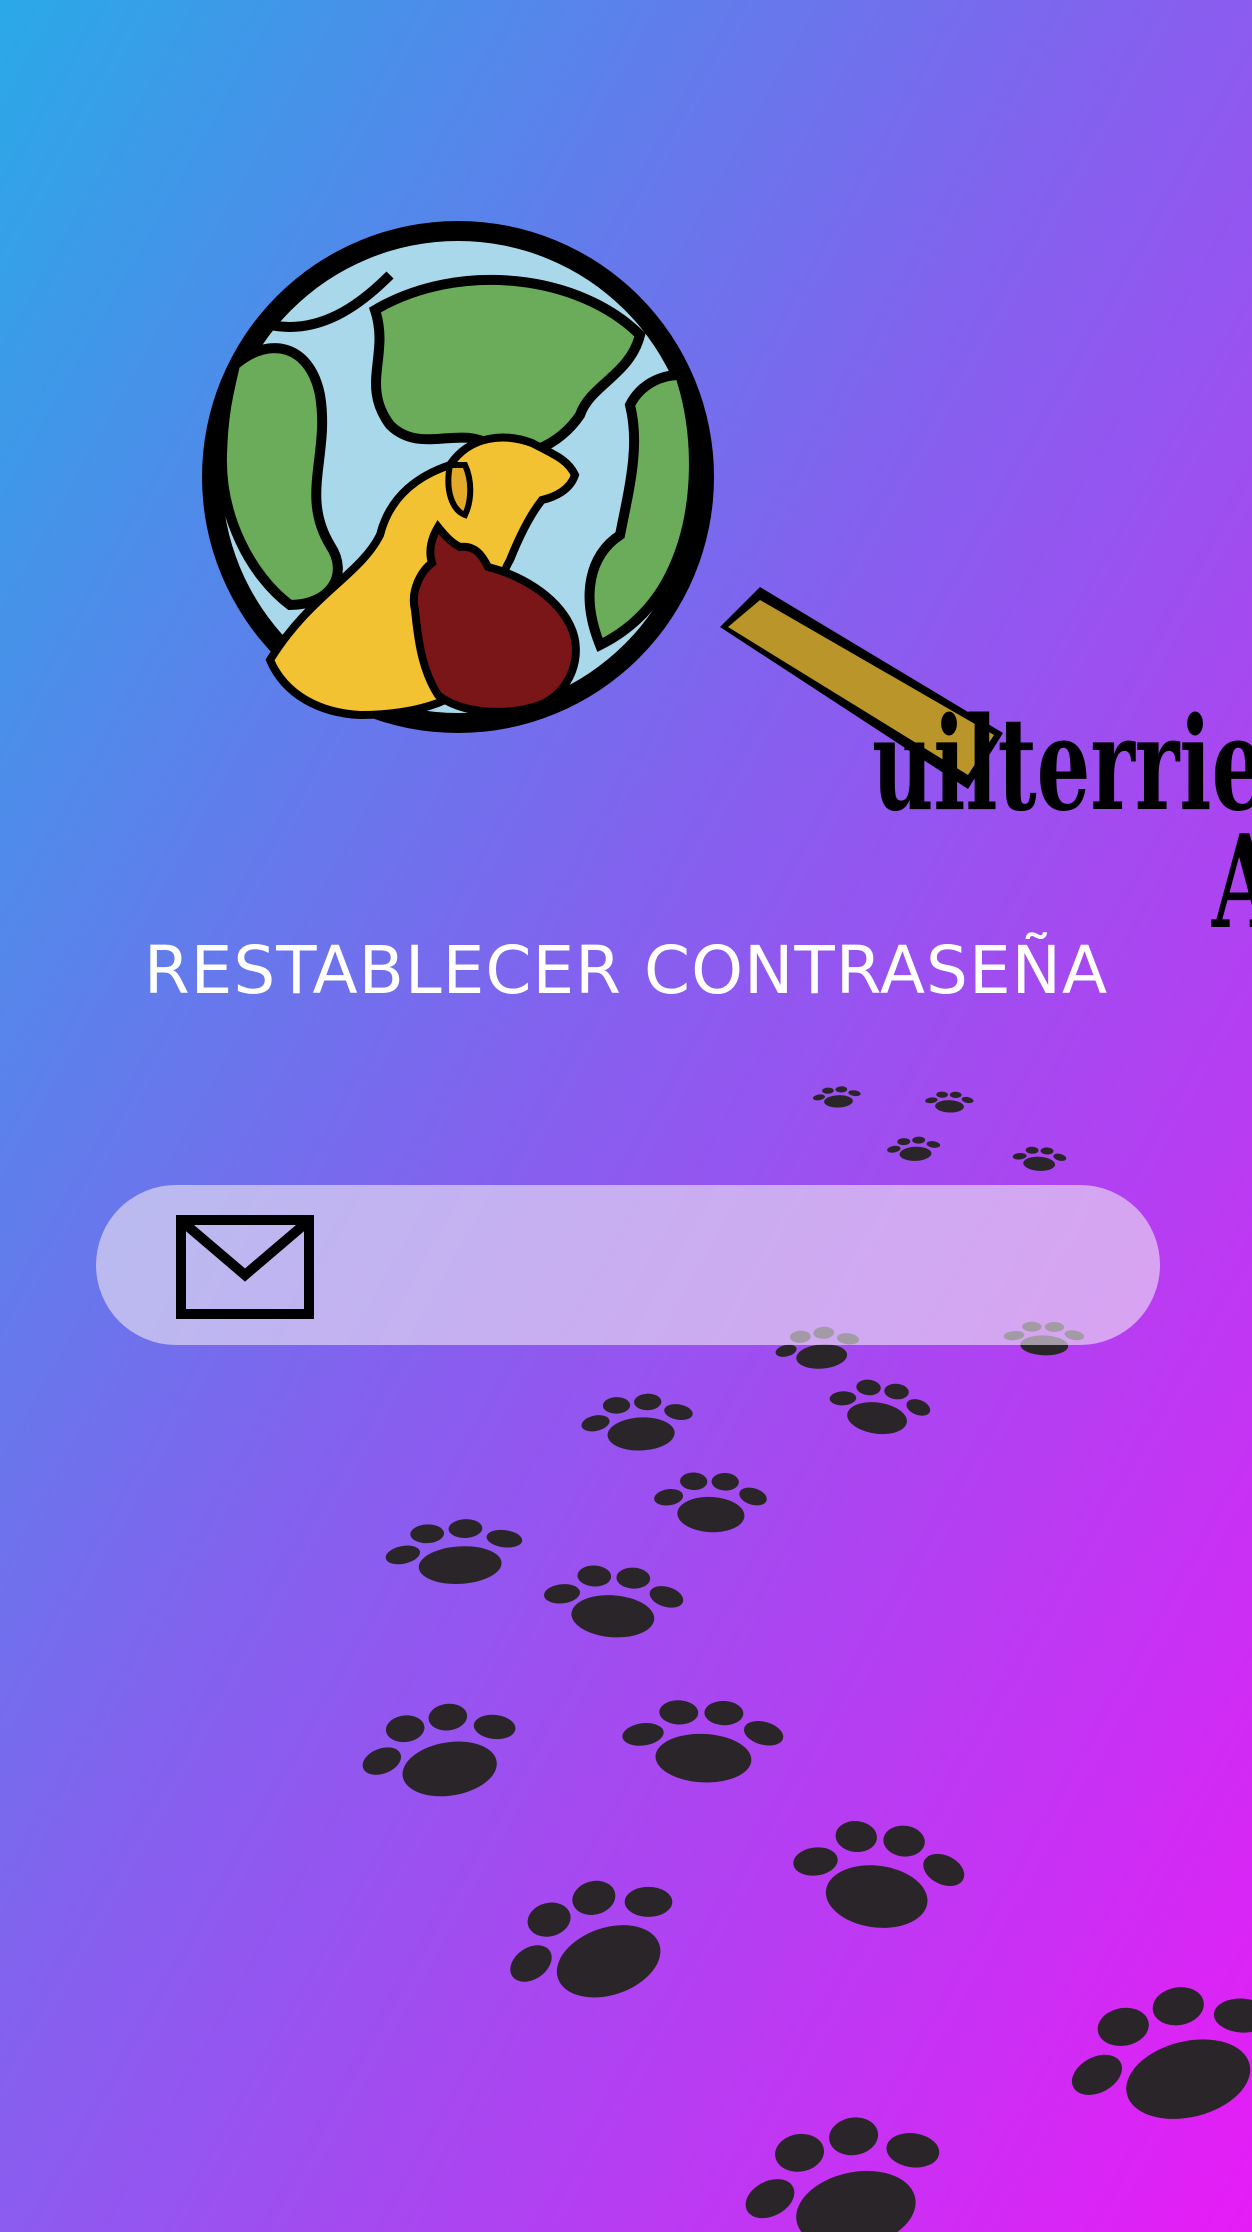  I want to click on brand-name-line2: App, so click(1232, 883).